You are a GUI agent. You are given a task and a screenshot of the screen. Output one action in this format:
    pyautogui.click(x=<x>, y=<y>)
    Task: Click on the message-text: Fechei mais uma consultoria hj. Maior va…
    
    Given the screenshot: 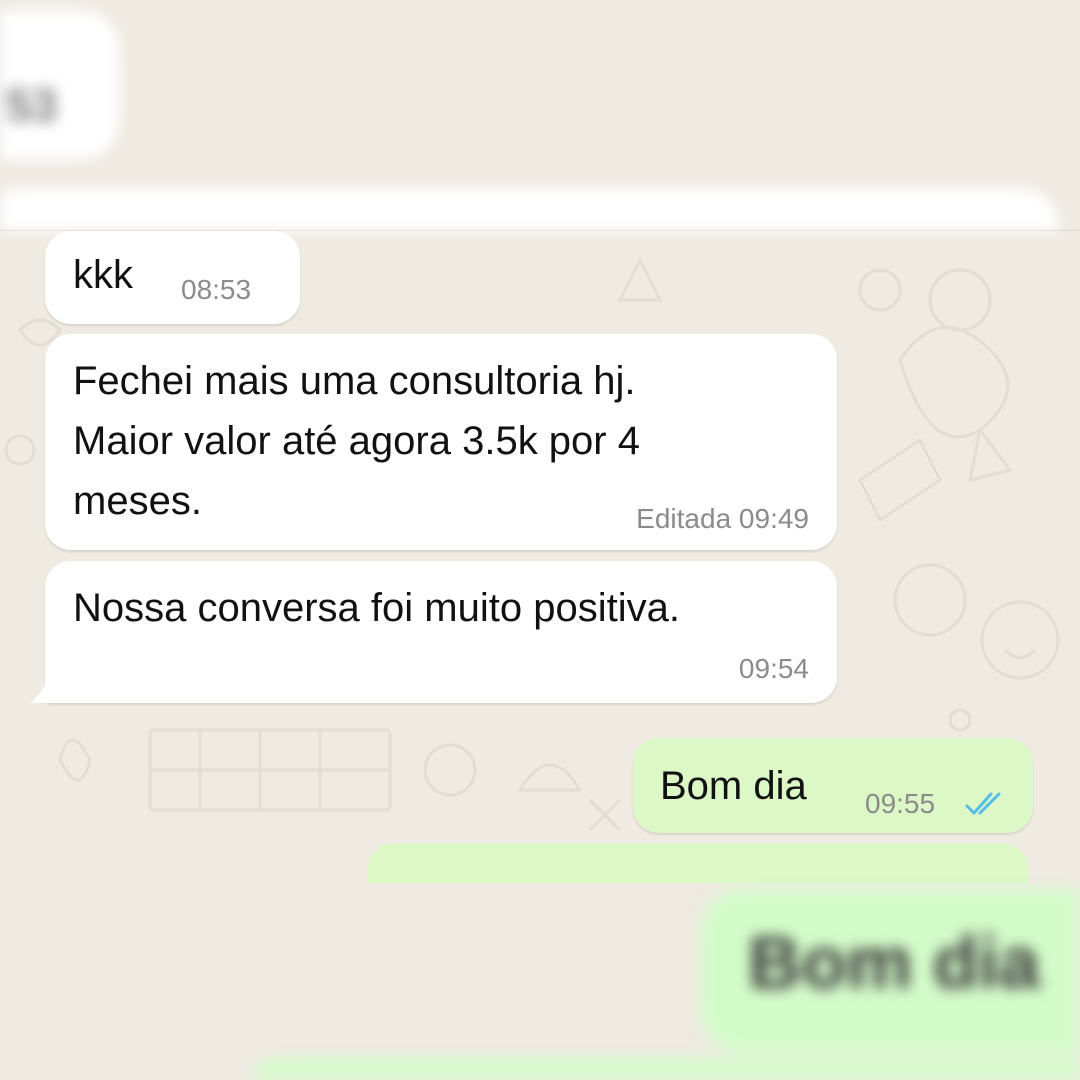 What is the action you would take?
    pyautogui.click(x=356, y=441)
    